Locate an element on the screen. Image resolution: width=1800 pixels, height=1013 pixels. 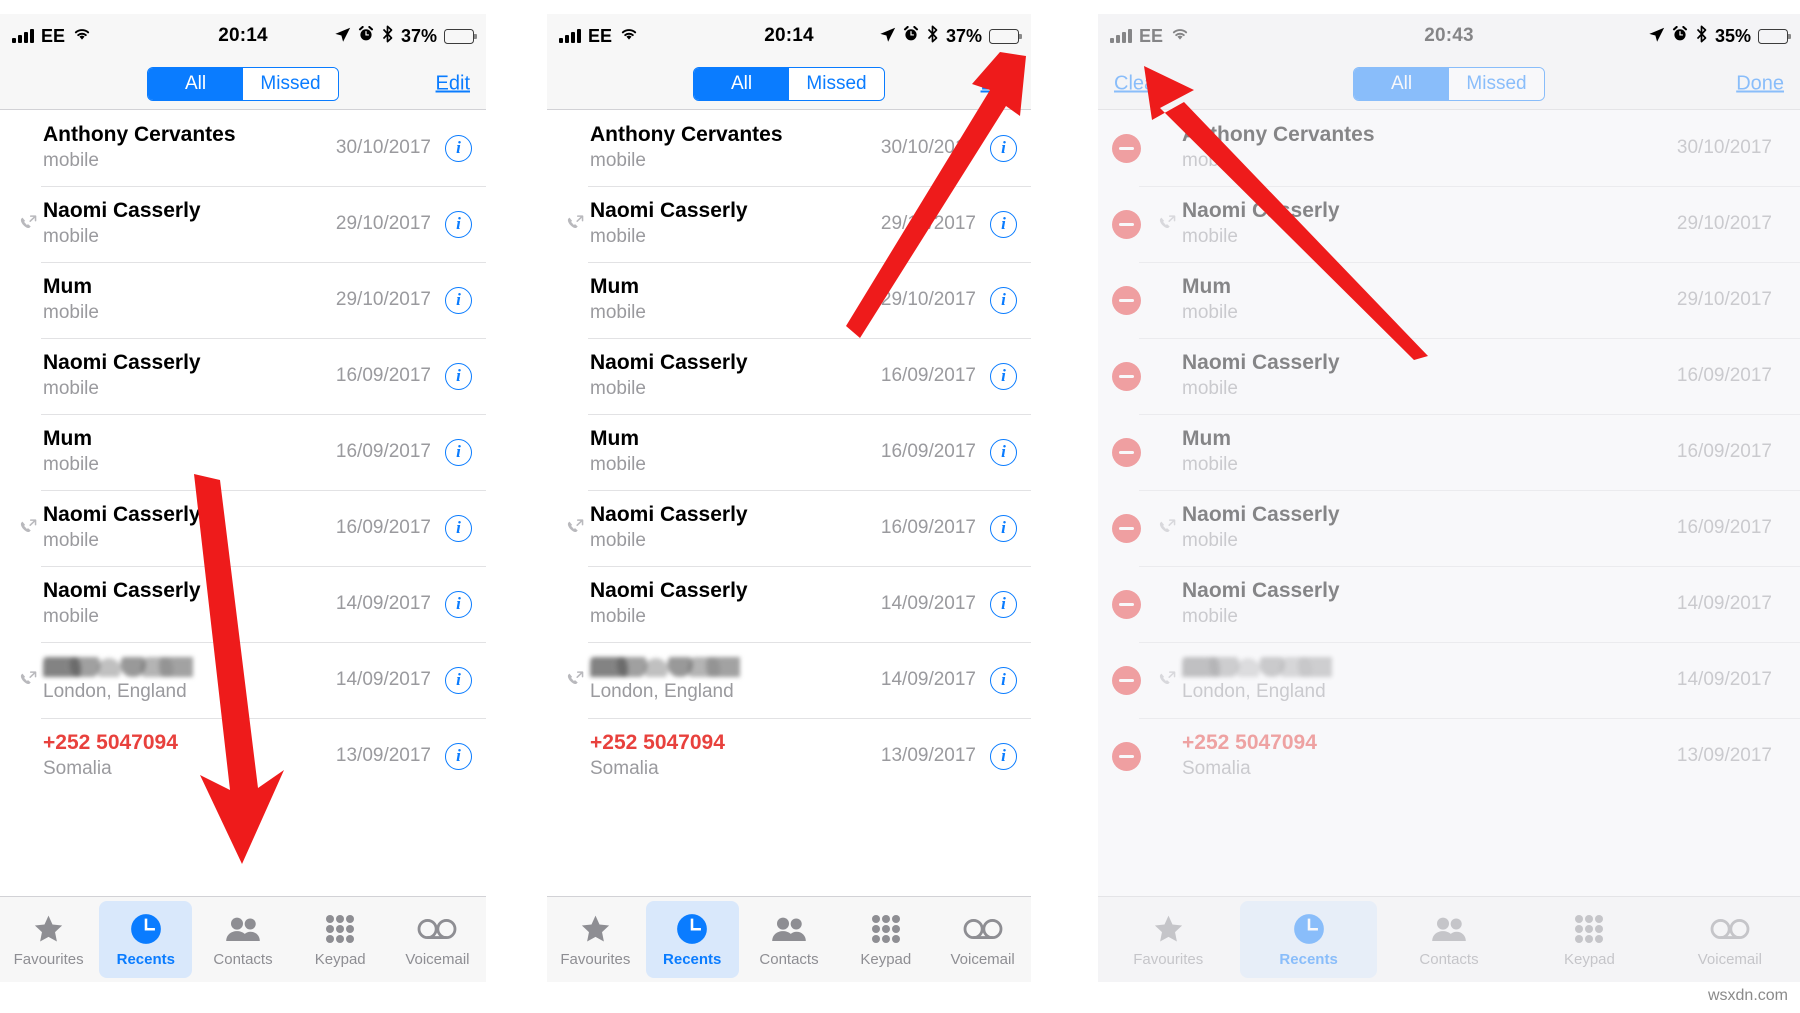
tab-label: Contacts is located at coordinates (1449, 959).